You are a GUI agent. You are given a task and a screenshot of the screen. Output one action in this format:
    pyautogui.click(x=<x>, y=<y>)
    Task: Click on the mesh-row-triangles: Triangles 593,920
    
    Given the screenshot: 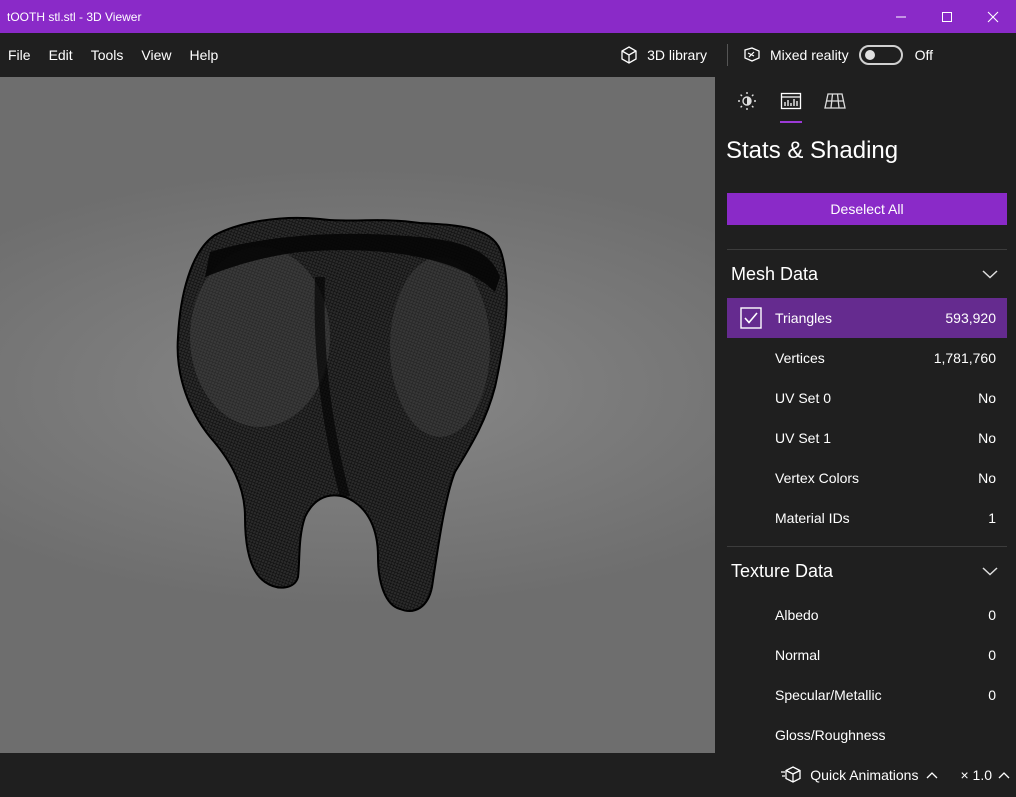 What is the action you would take?
    pyautogui.click(x=867, y=318)
    